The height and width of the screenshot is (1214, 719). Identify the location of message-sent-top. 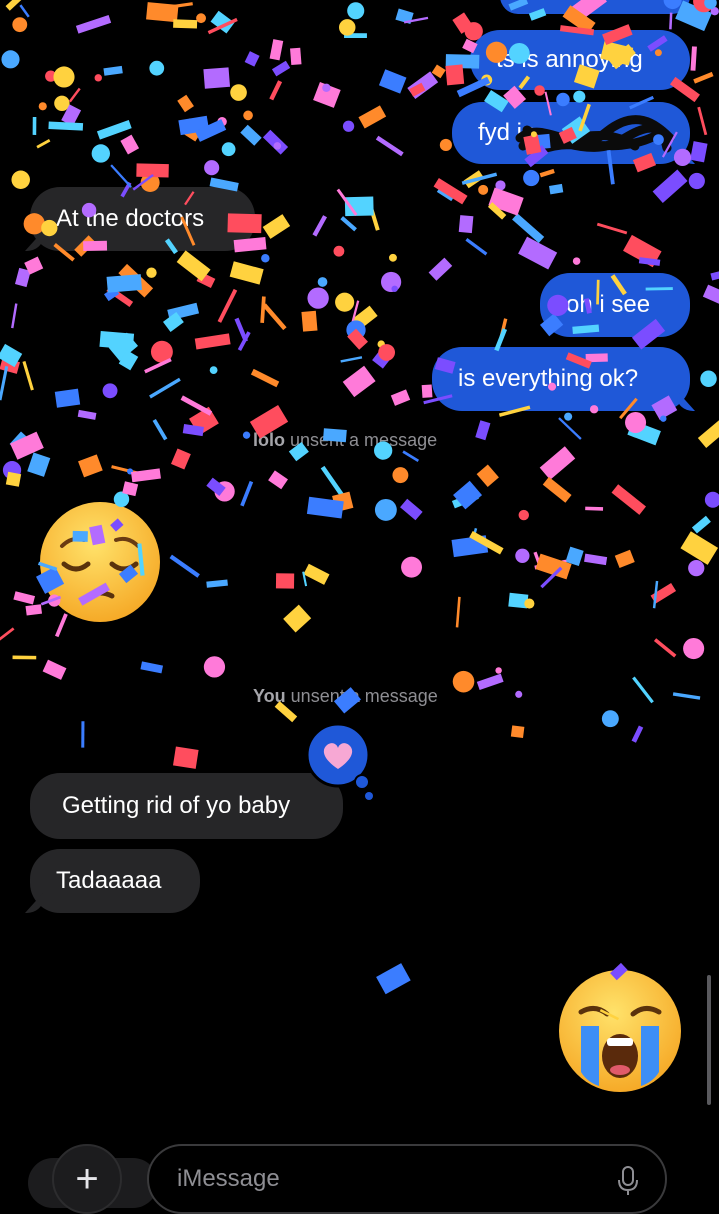
(595, 7).